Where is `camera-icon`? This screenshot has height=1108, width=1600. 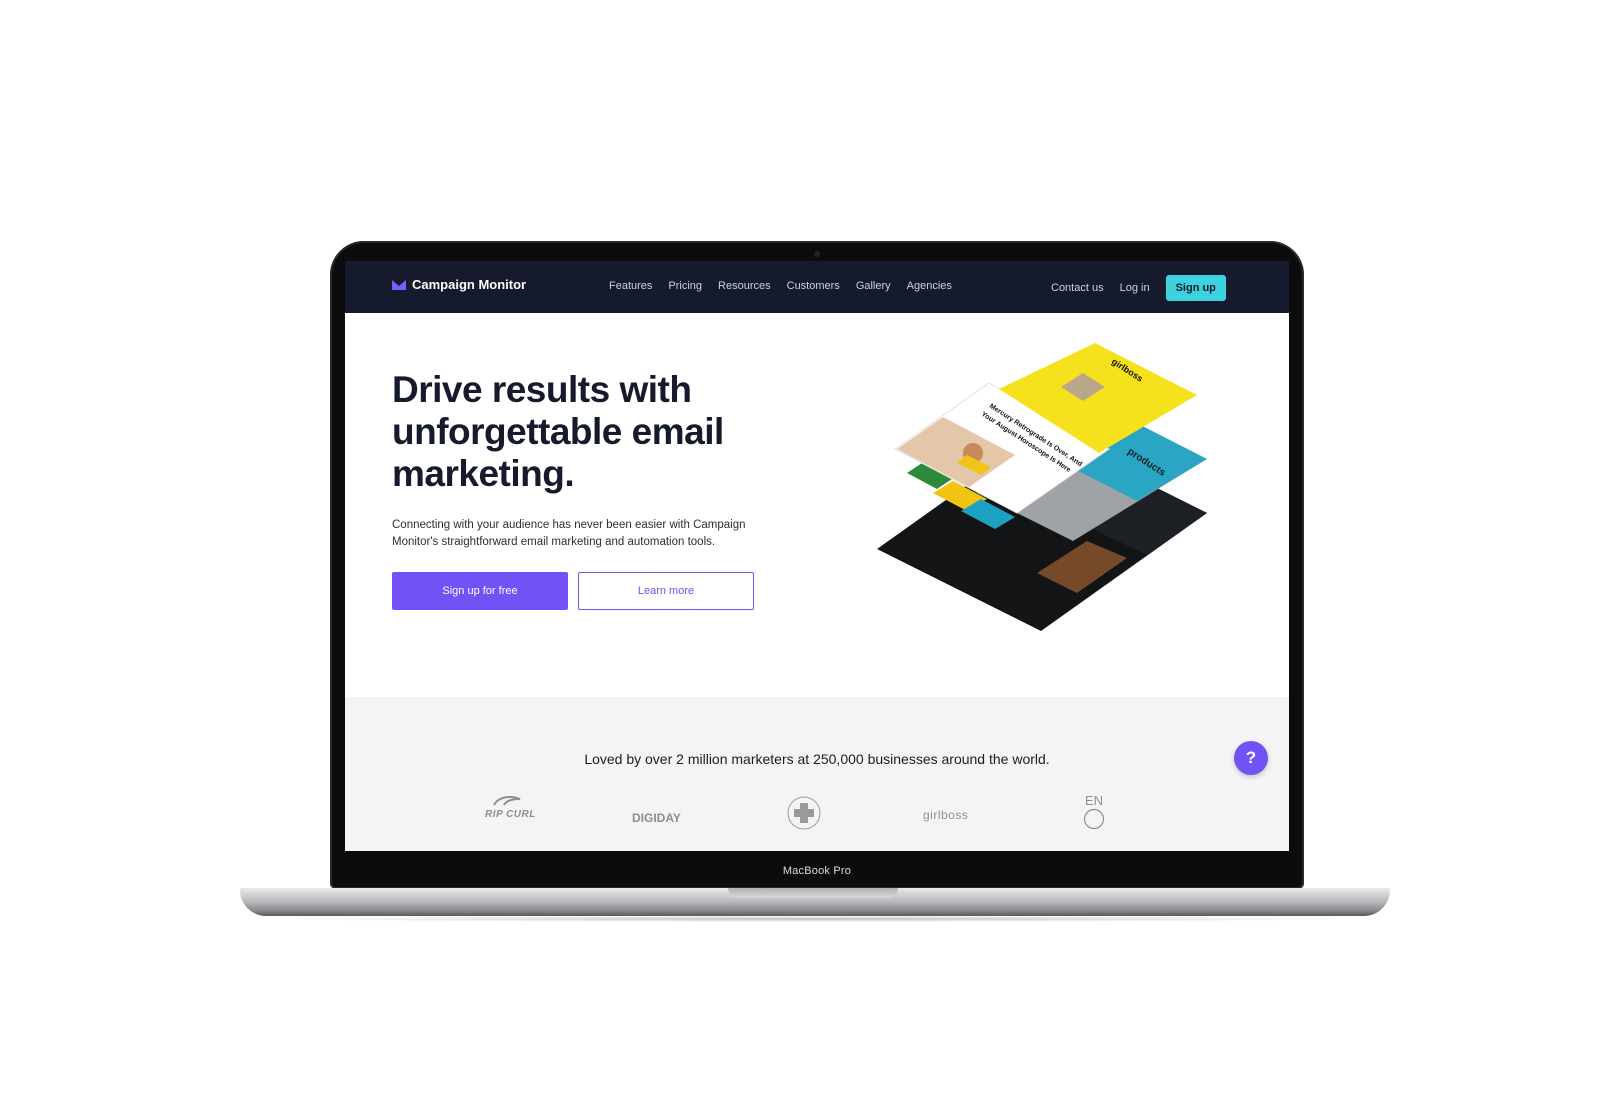 camera-icon is located at coordinates (817, 254).